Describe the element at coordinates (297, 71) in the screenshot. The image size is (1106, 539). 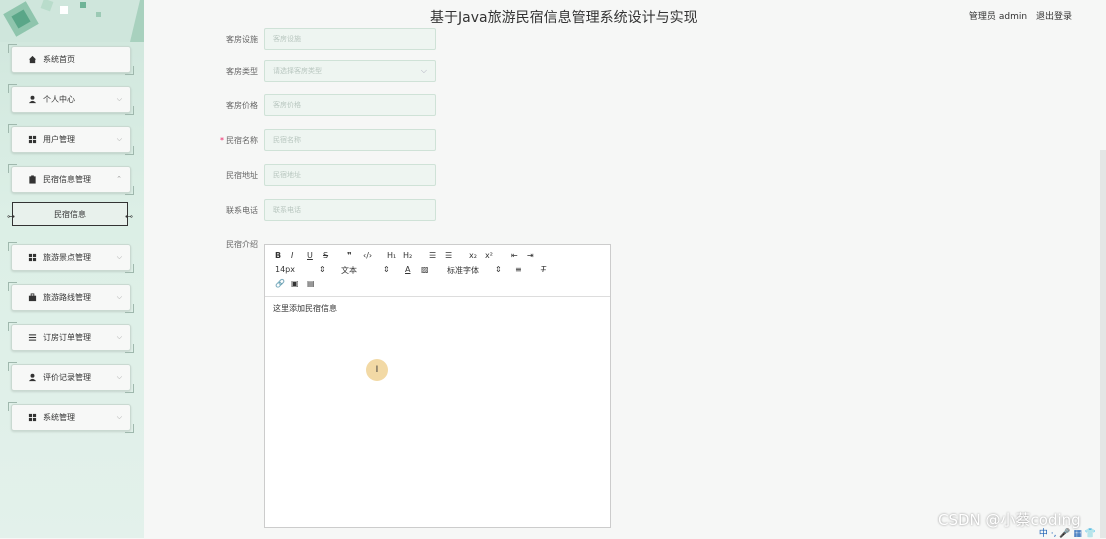
I see `select-placeholder: 请选择客房类型` at that location.